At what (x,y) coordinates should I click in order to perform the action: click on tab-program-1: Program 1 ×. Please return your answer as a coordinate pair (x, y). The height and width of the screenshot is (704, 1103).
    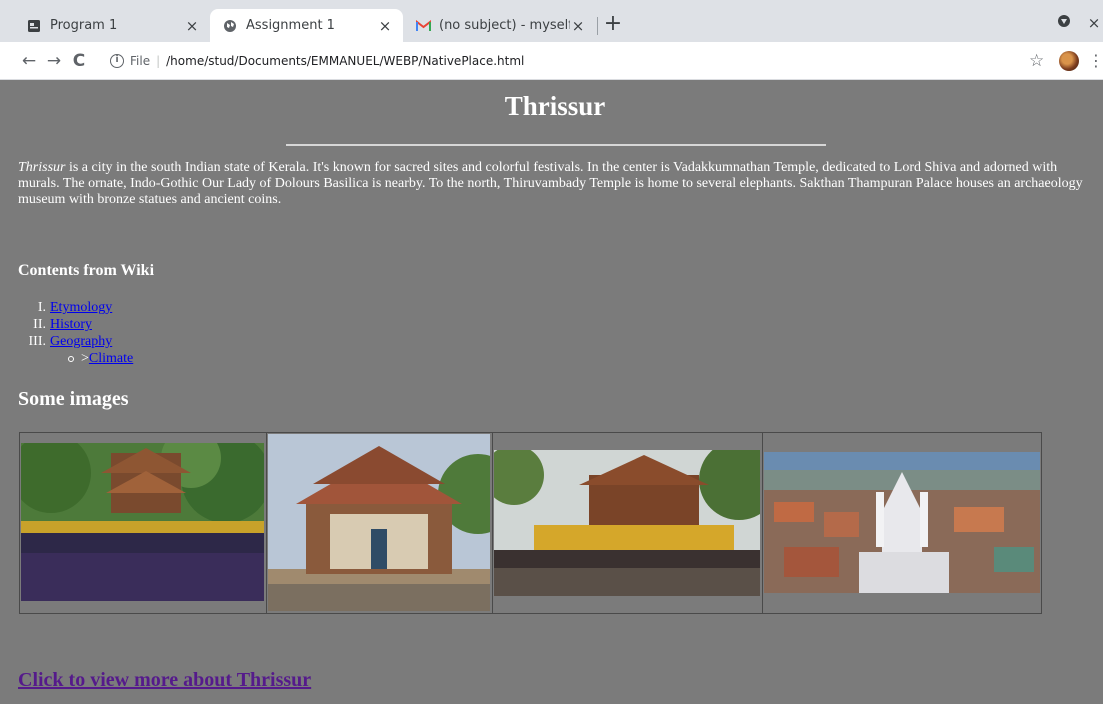
    Looking at the image, I should click on (112, 25).